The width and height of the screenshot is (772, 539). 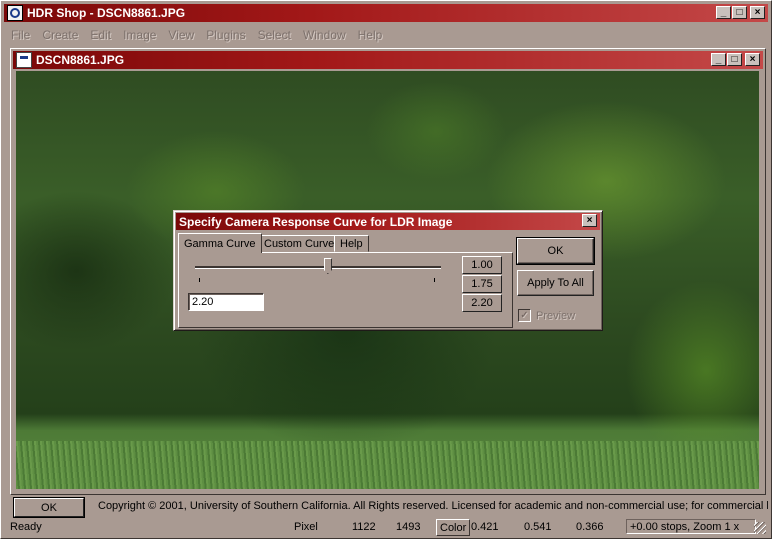 I want to click on app-title: HDR Shop - DSCN8861.JPG, so click(x=106, y=13).